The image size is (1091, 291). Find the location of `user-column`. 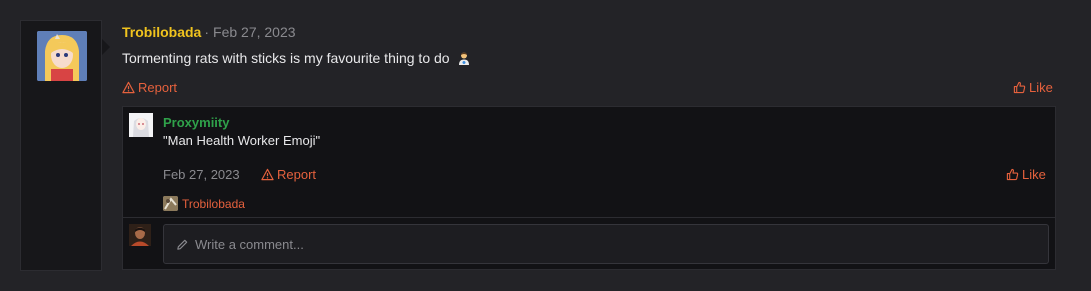

user-column is located at coordinates (65, 145).